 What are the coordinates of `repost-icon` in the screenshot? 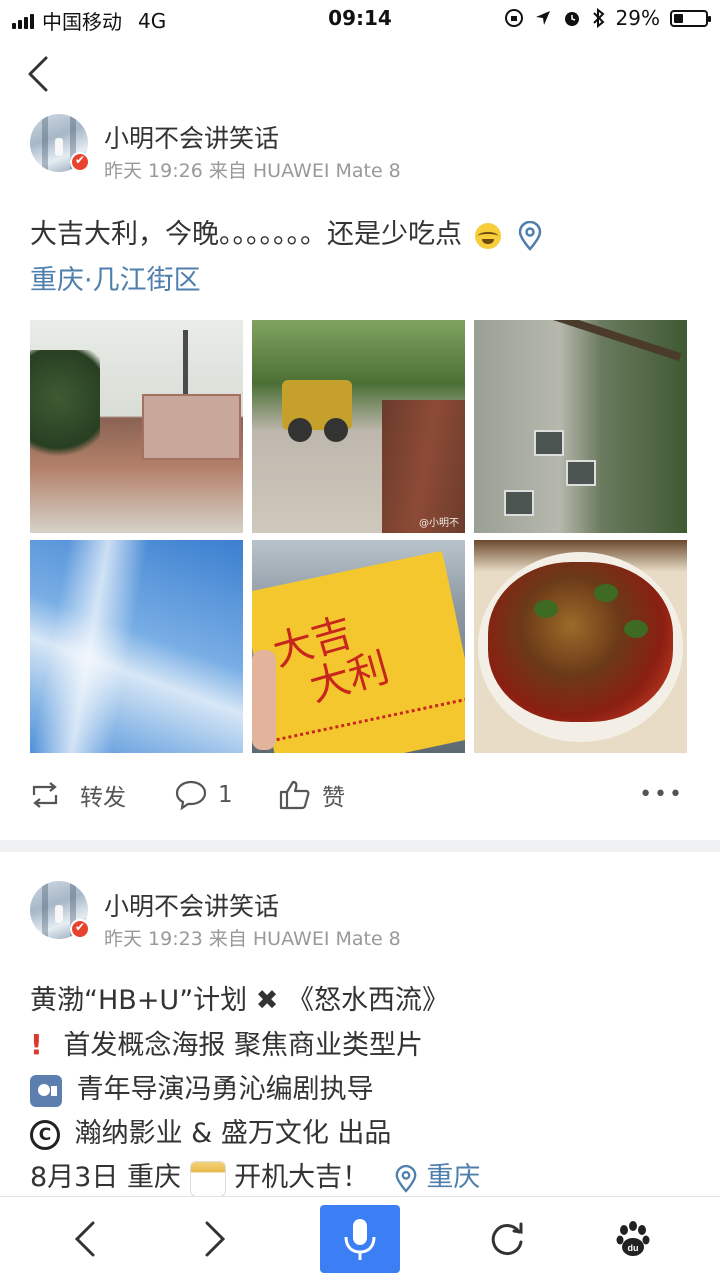 It's located at (45, 795).